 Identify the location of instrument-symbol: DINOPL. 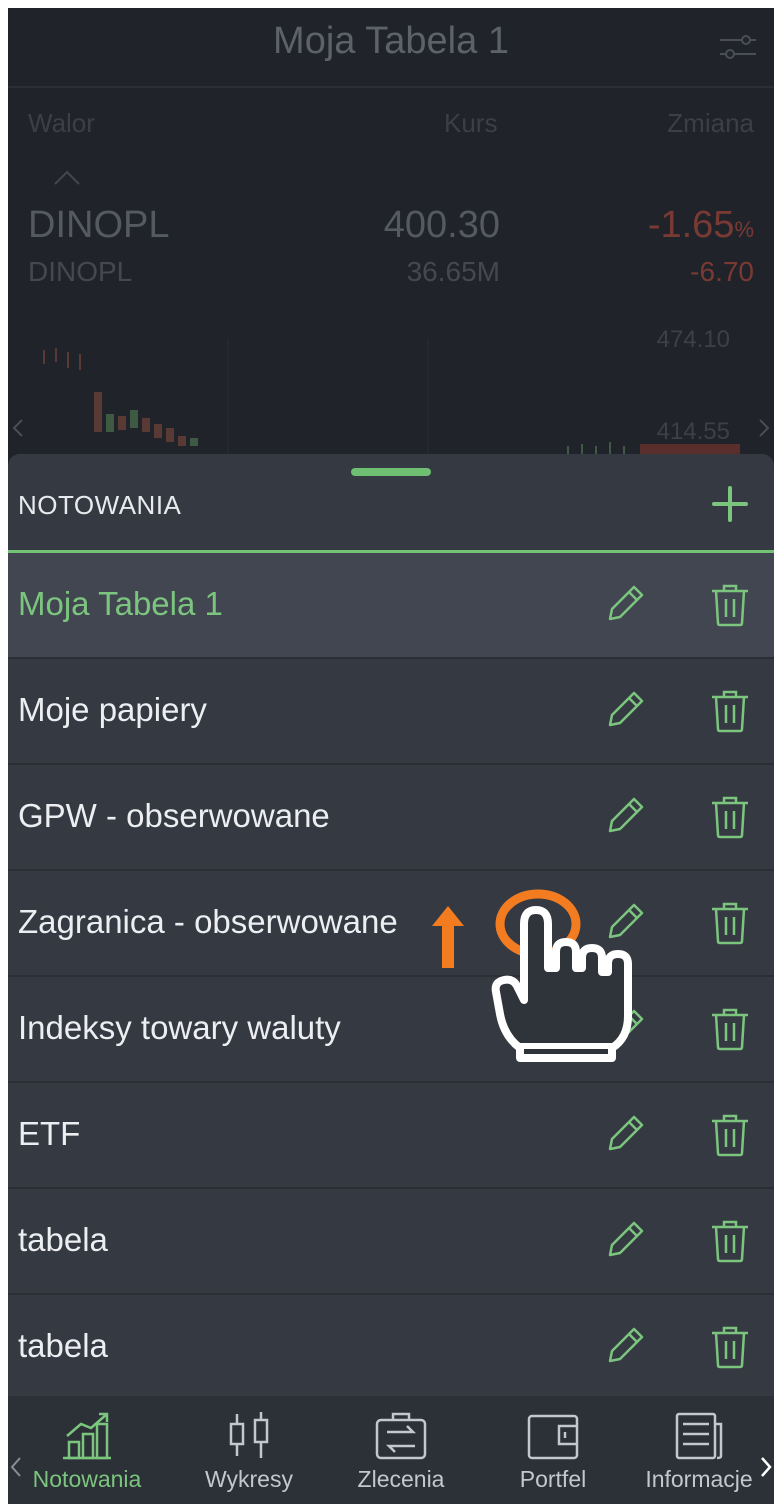
(99, 225).